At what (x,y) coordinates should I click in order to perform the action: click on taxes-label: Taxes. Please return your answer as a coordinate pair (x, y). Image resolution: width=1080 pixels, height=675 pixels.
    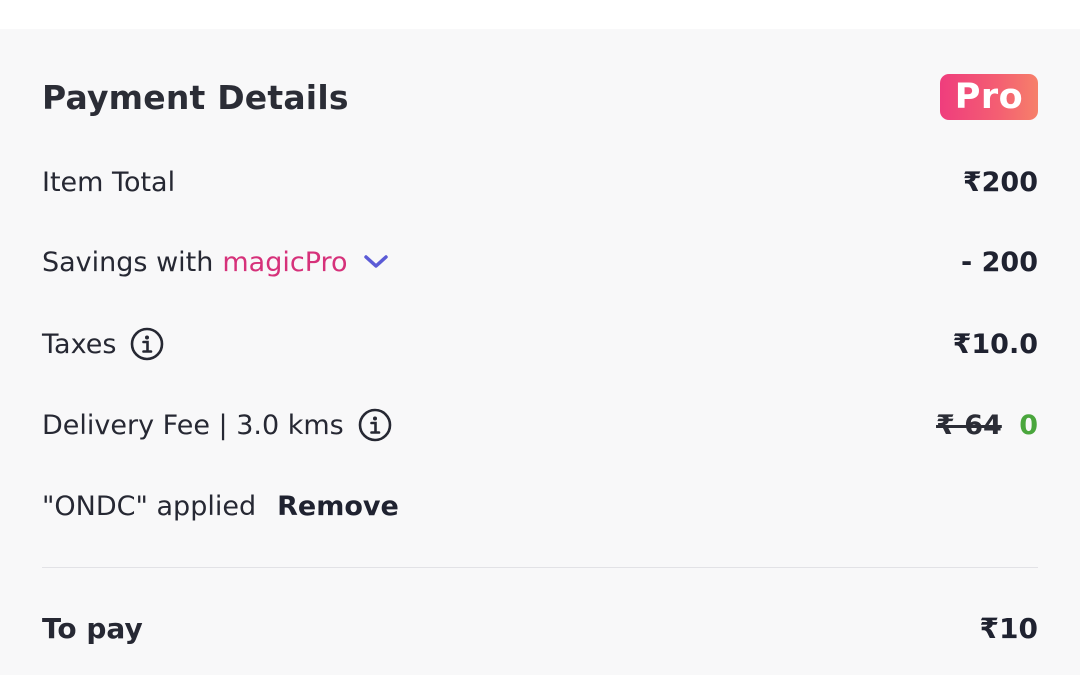
    Looking at the image, I should click on (79, 344).